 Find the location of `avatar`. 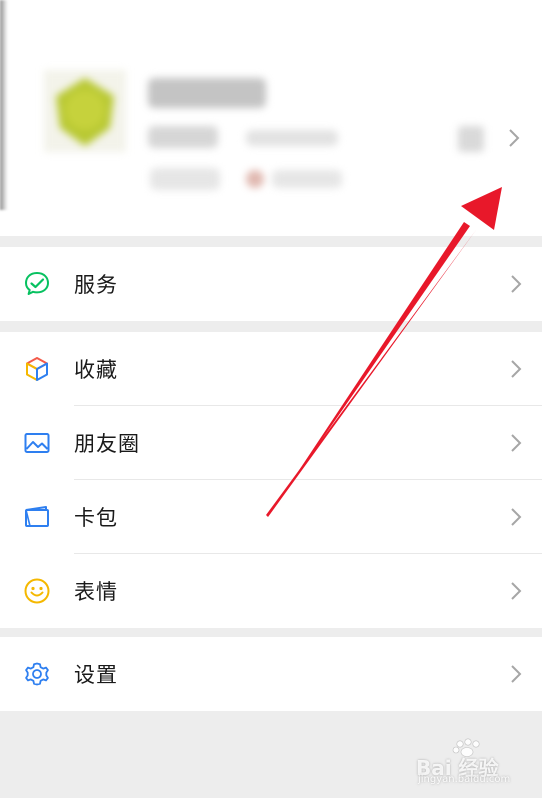

avatar is located at coordinates (85, 111).